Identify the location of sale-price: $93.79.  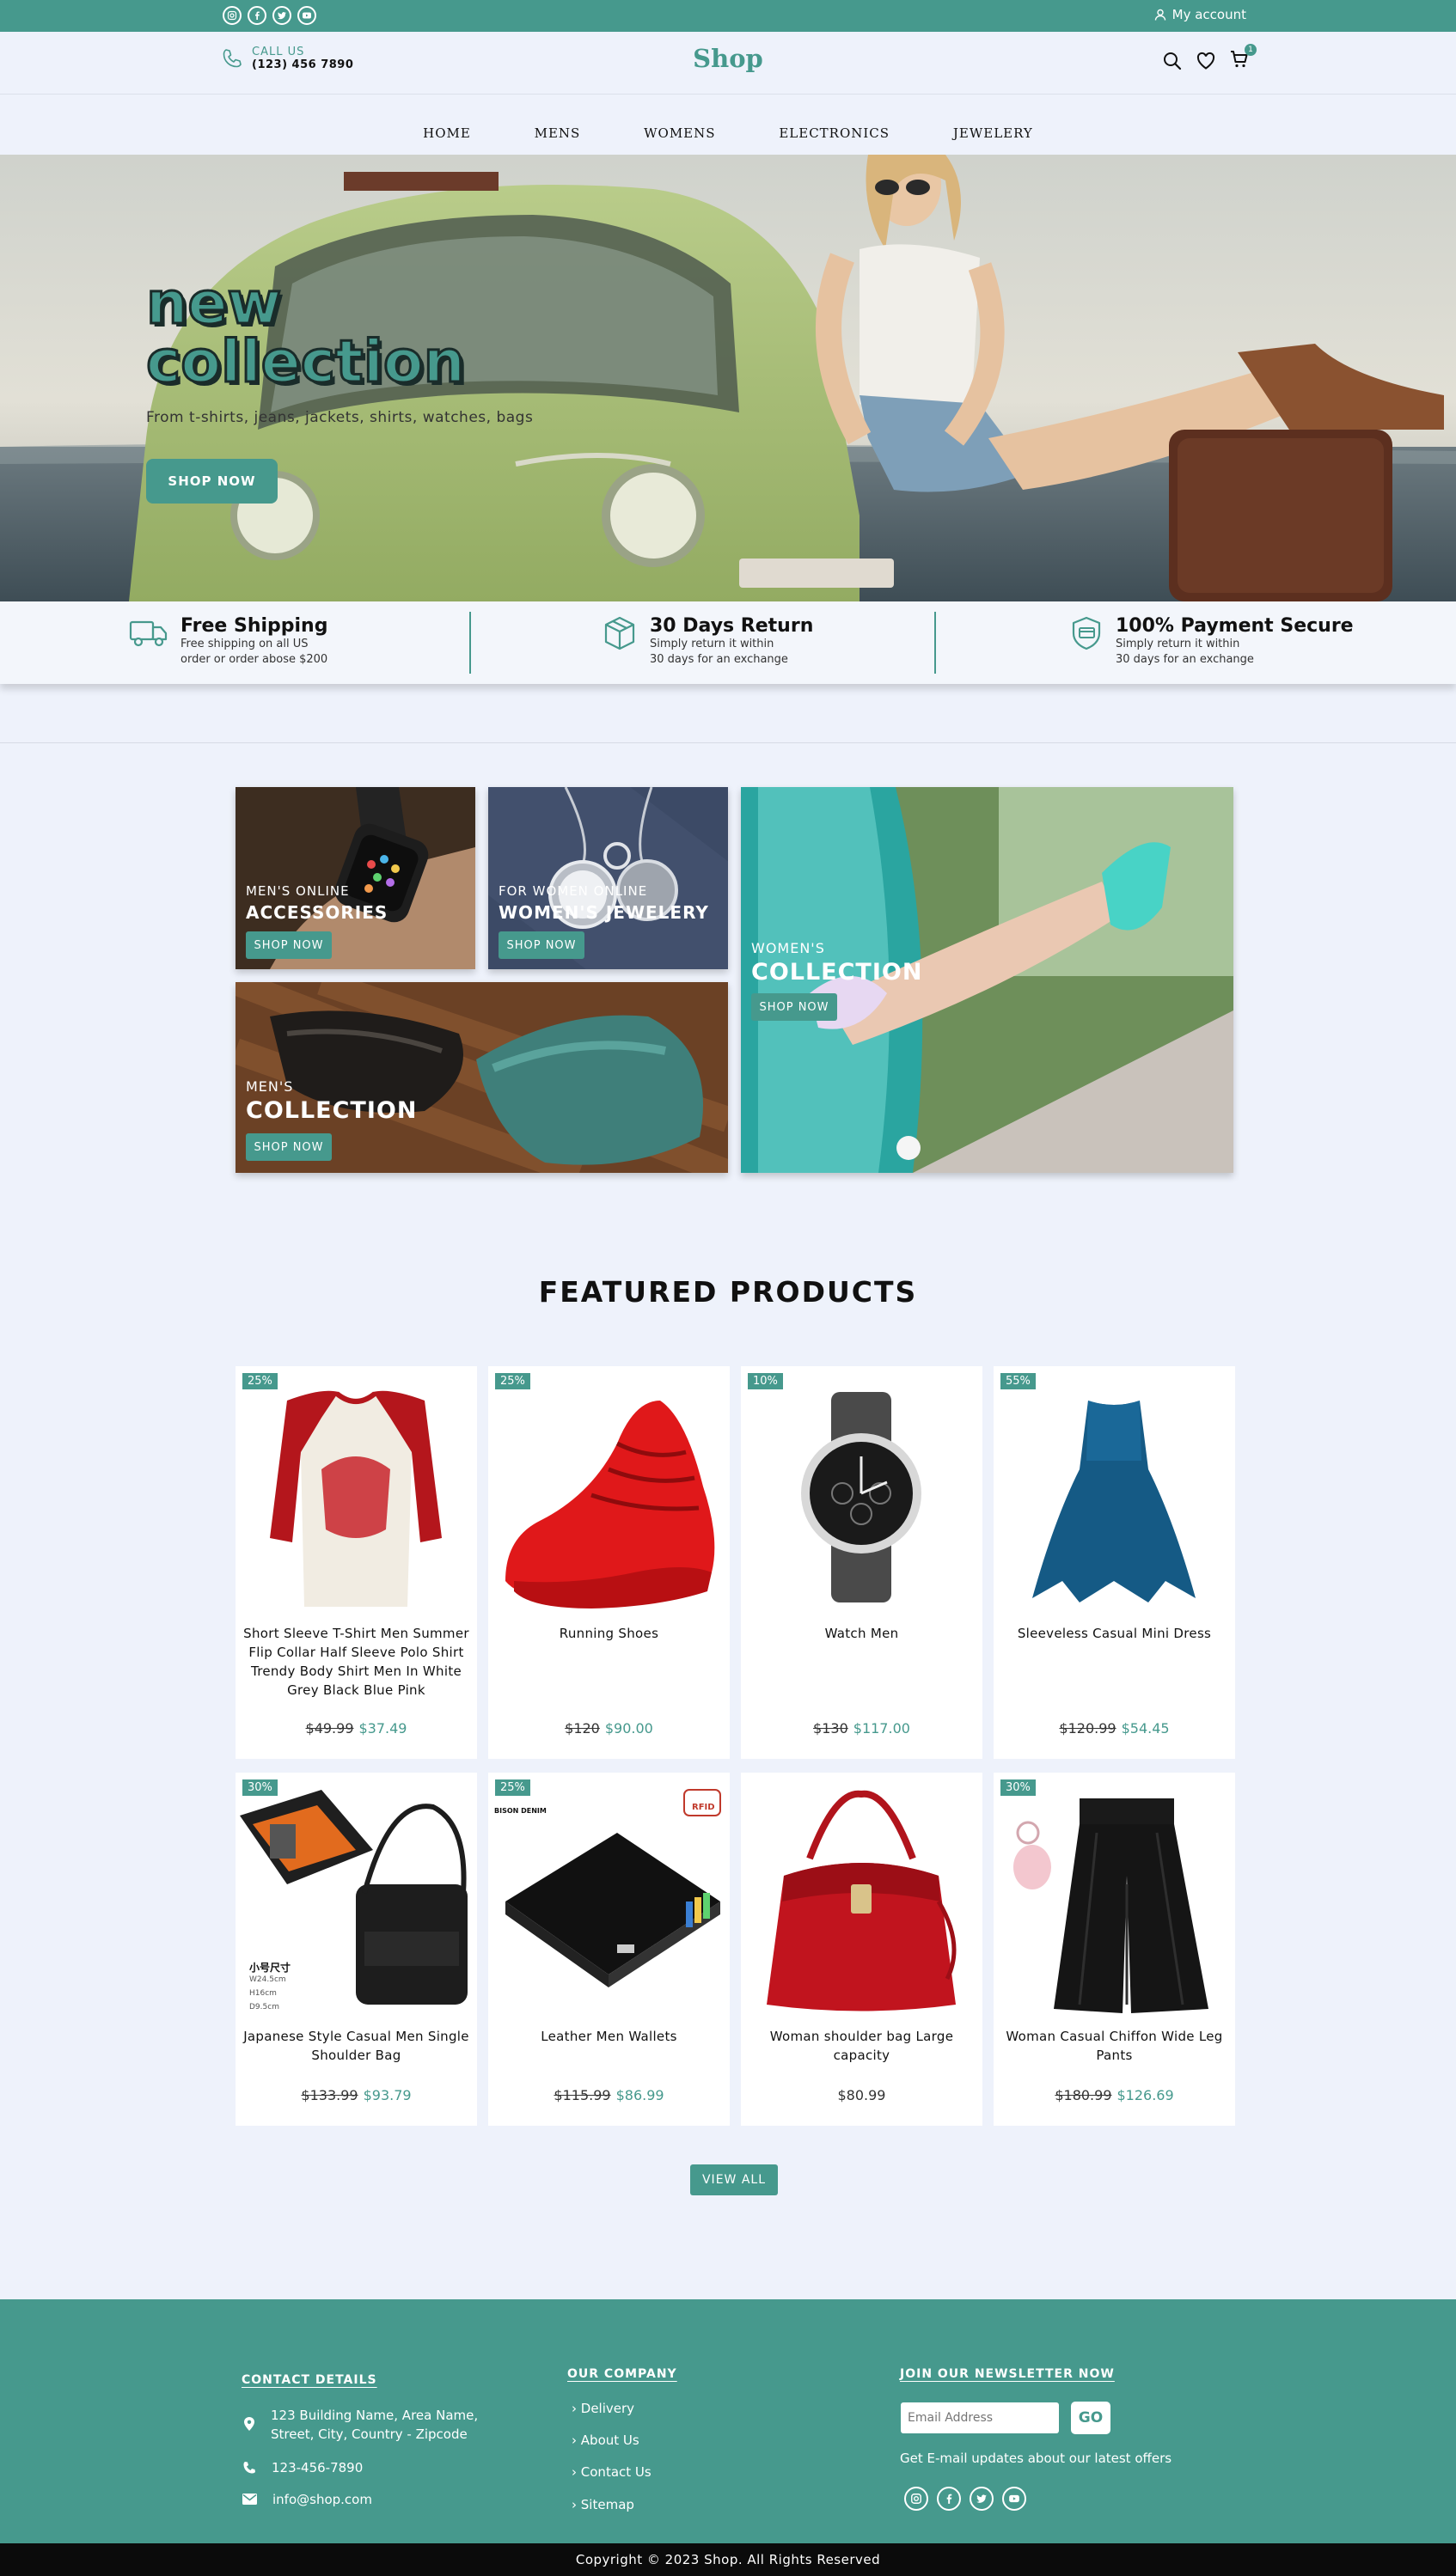
(388, 2095).